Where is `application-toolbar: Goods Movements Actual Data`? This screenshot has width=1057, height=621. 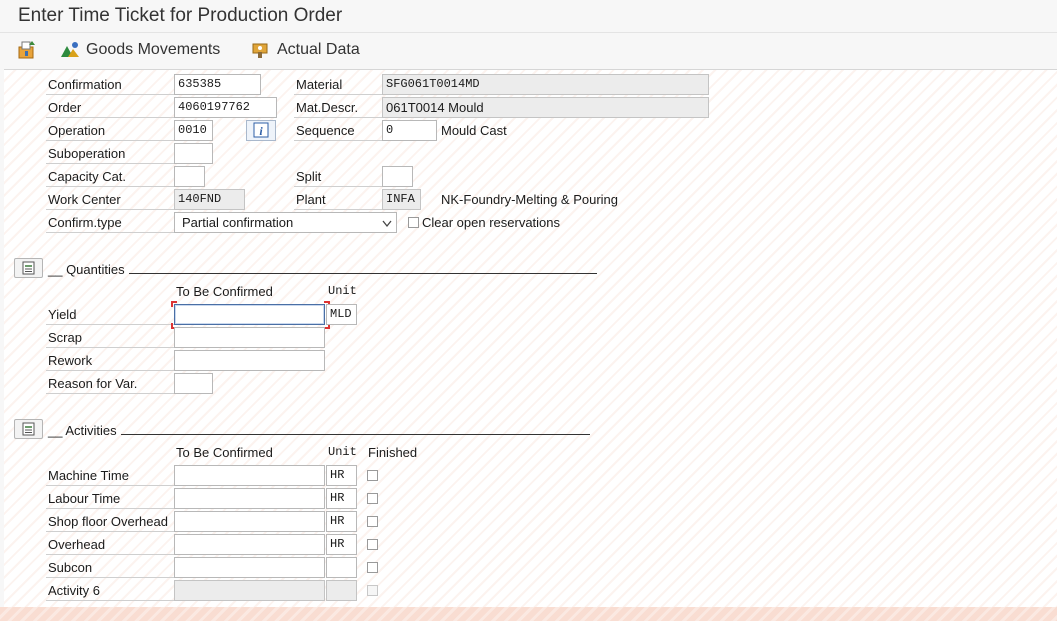 application-toolbar: Goods Movements Actual Data is located at coordinates (528, 49).